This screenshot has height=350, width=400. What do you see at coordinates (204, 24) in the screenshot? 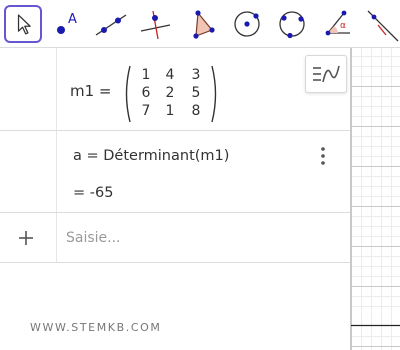
I see `polygon-icon` at bounding box center [204, 24].